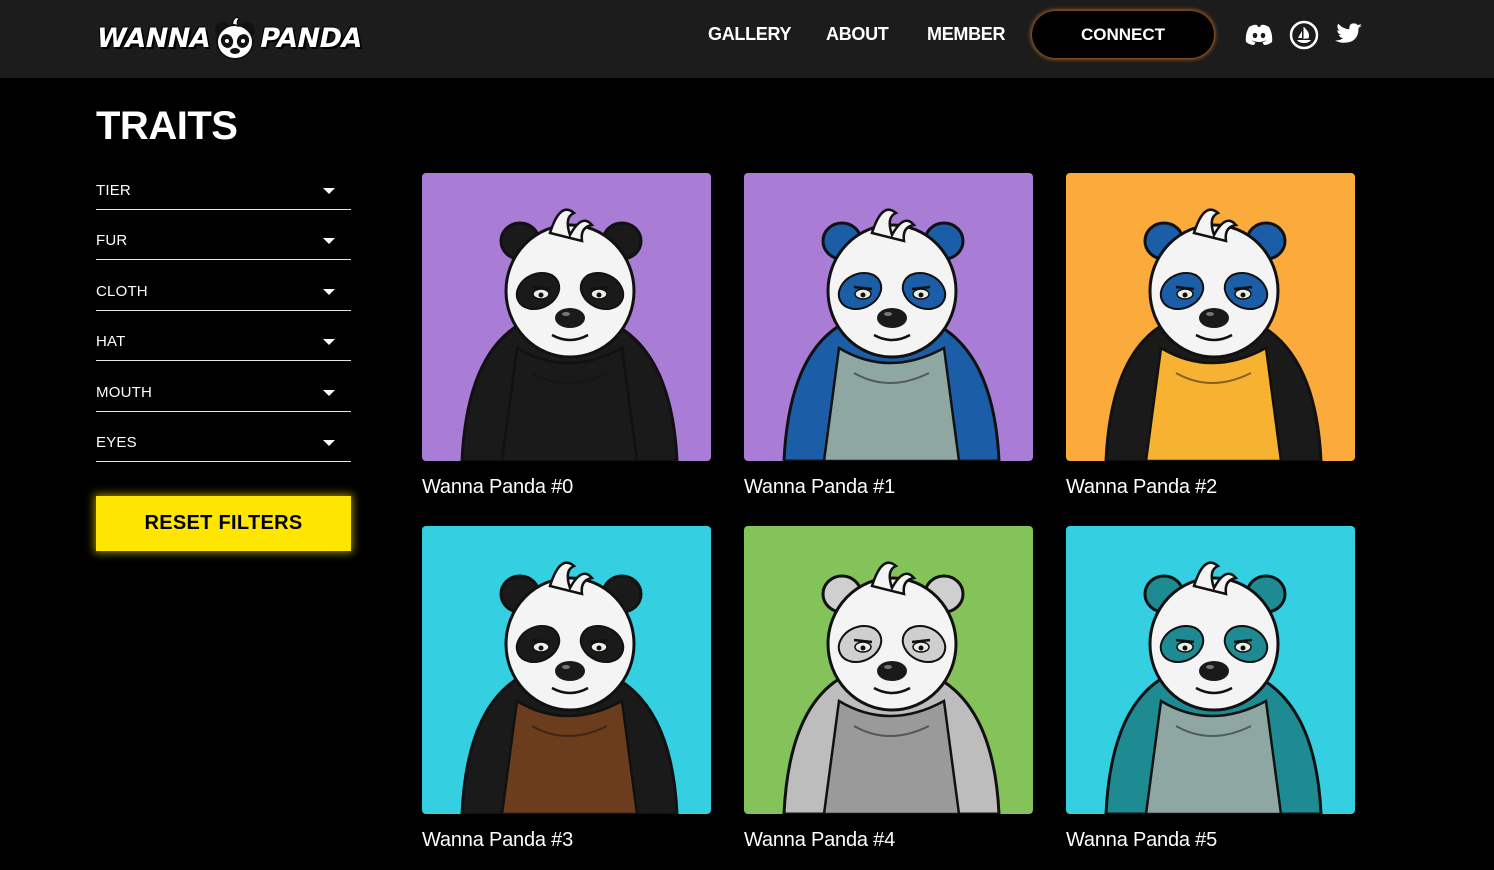  I want to click on filter-eyes-dropdown: EYES, so click(223, 443).